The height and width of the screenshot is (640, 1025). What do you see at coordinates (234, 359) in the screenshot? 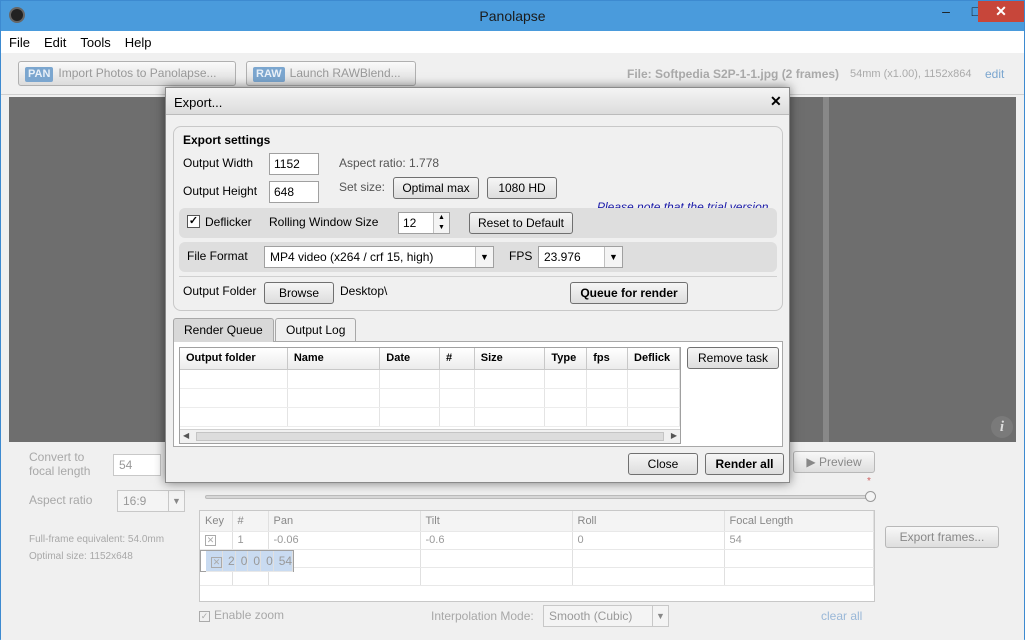
I see `col-output-folder: Output folder` at bounding box center [234, 359].